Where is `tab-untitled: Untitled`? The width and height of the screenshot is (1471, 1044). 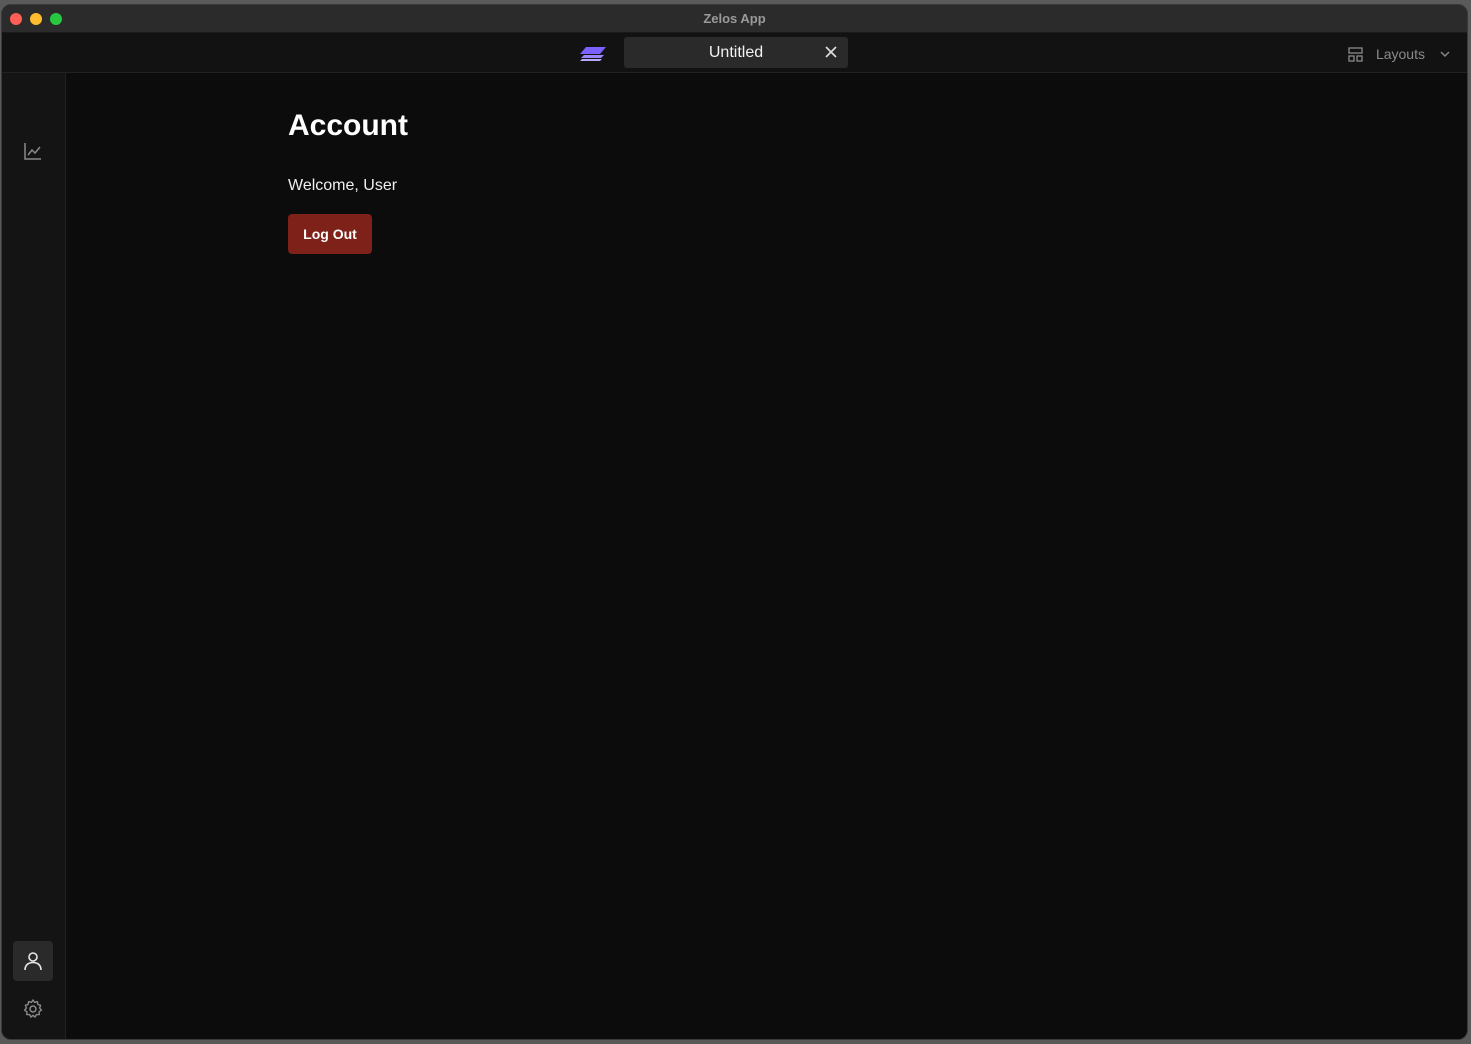
tab-untitled: Untitled is located at coordinates (736, 52).